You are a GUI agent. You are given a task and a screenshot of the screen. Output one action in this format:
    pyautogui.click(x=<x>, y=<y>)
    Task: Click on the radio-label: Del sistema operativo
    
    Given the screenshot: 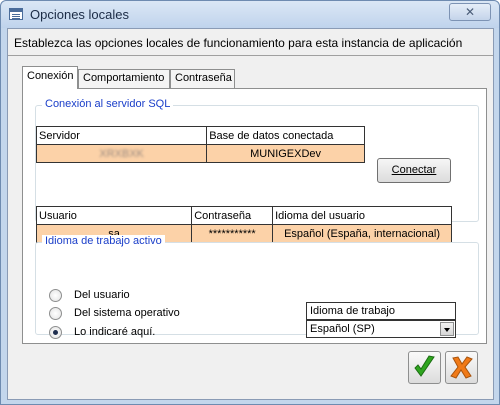 What is the action you would take?
    pyautogui.click(x=127, y=313)
    